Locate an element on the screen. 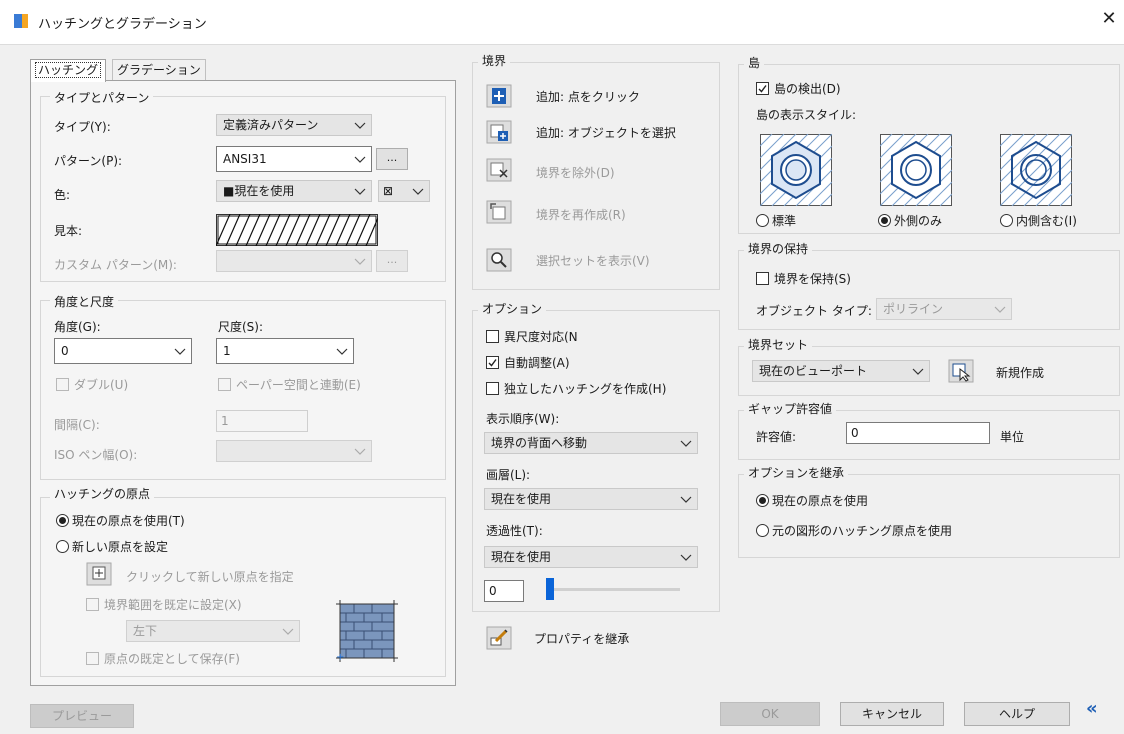 The height and width of the screenshot is (734, 1124). transparency-slider-track is located at coordinates (613, 589).